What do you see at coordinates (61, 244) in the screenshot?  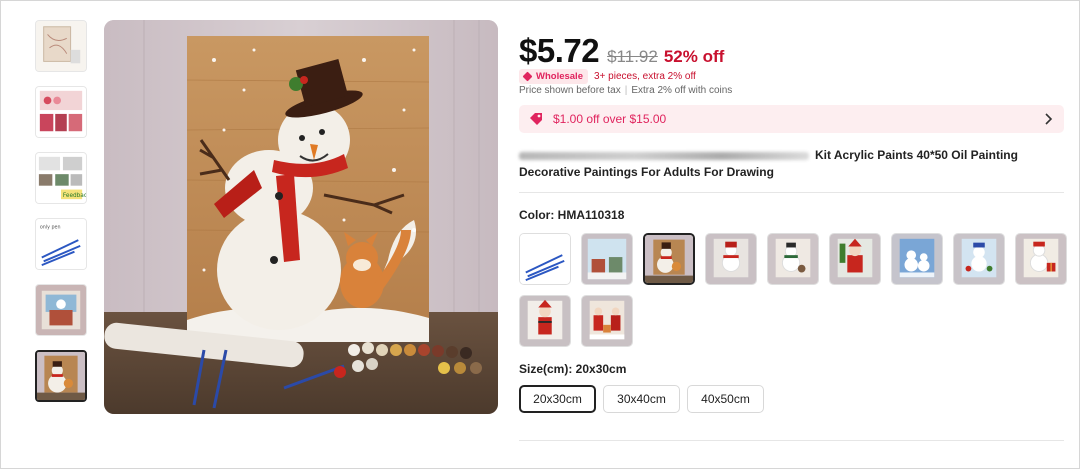 I see `thumbnail-4: only pen` at bounding box center [61, 244].